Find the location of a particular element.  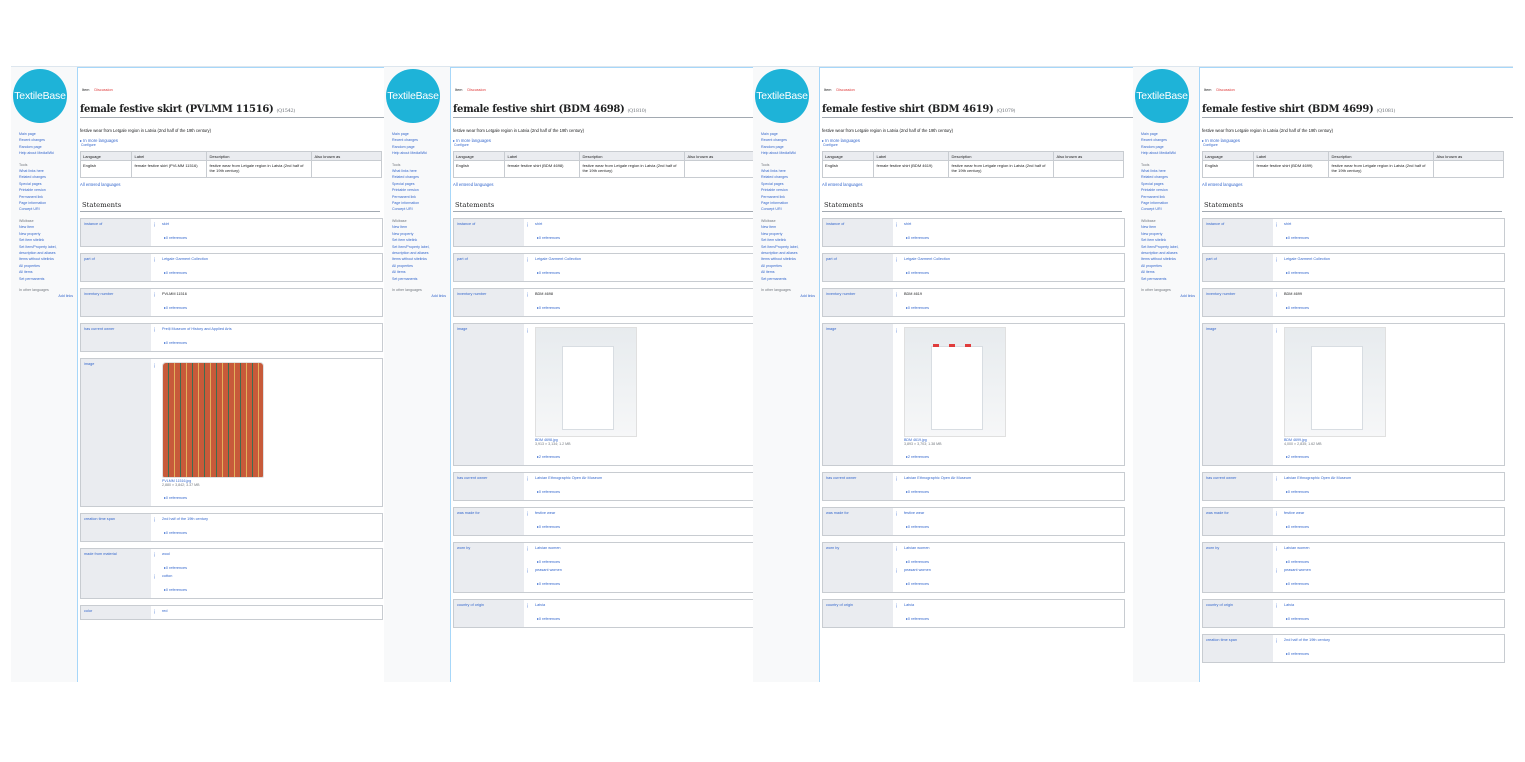

property-link: made from material is located at coordinates (116, 573).